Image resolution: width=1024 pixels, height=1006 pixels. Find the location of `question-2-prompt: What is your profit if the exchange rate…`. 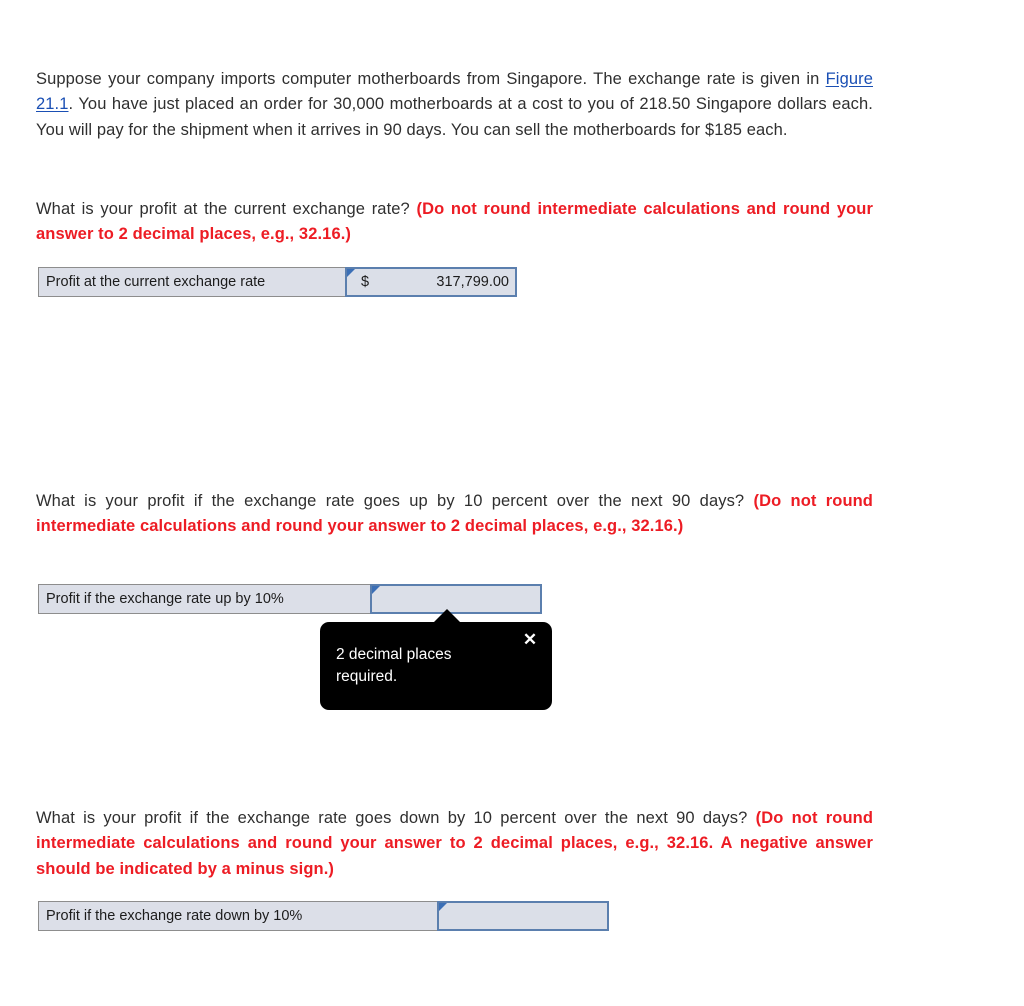

question-2-prompt: What is your profit if the exchange rate… is located at coordinates (395, 500).